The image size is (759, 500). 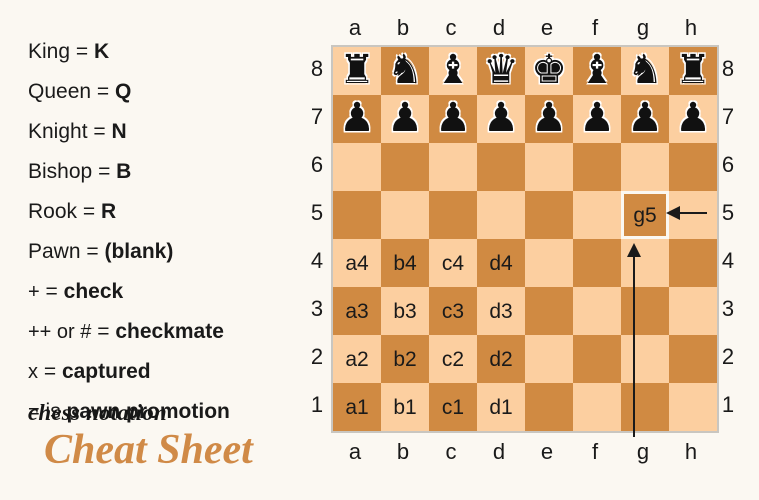 What do you see at coordinates (453, 71) in the screenshot?
I see `square-c8: ♝` at bounding box center [453, 71].